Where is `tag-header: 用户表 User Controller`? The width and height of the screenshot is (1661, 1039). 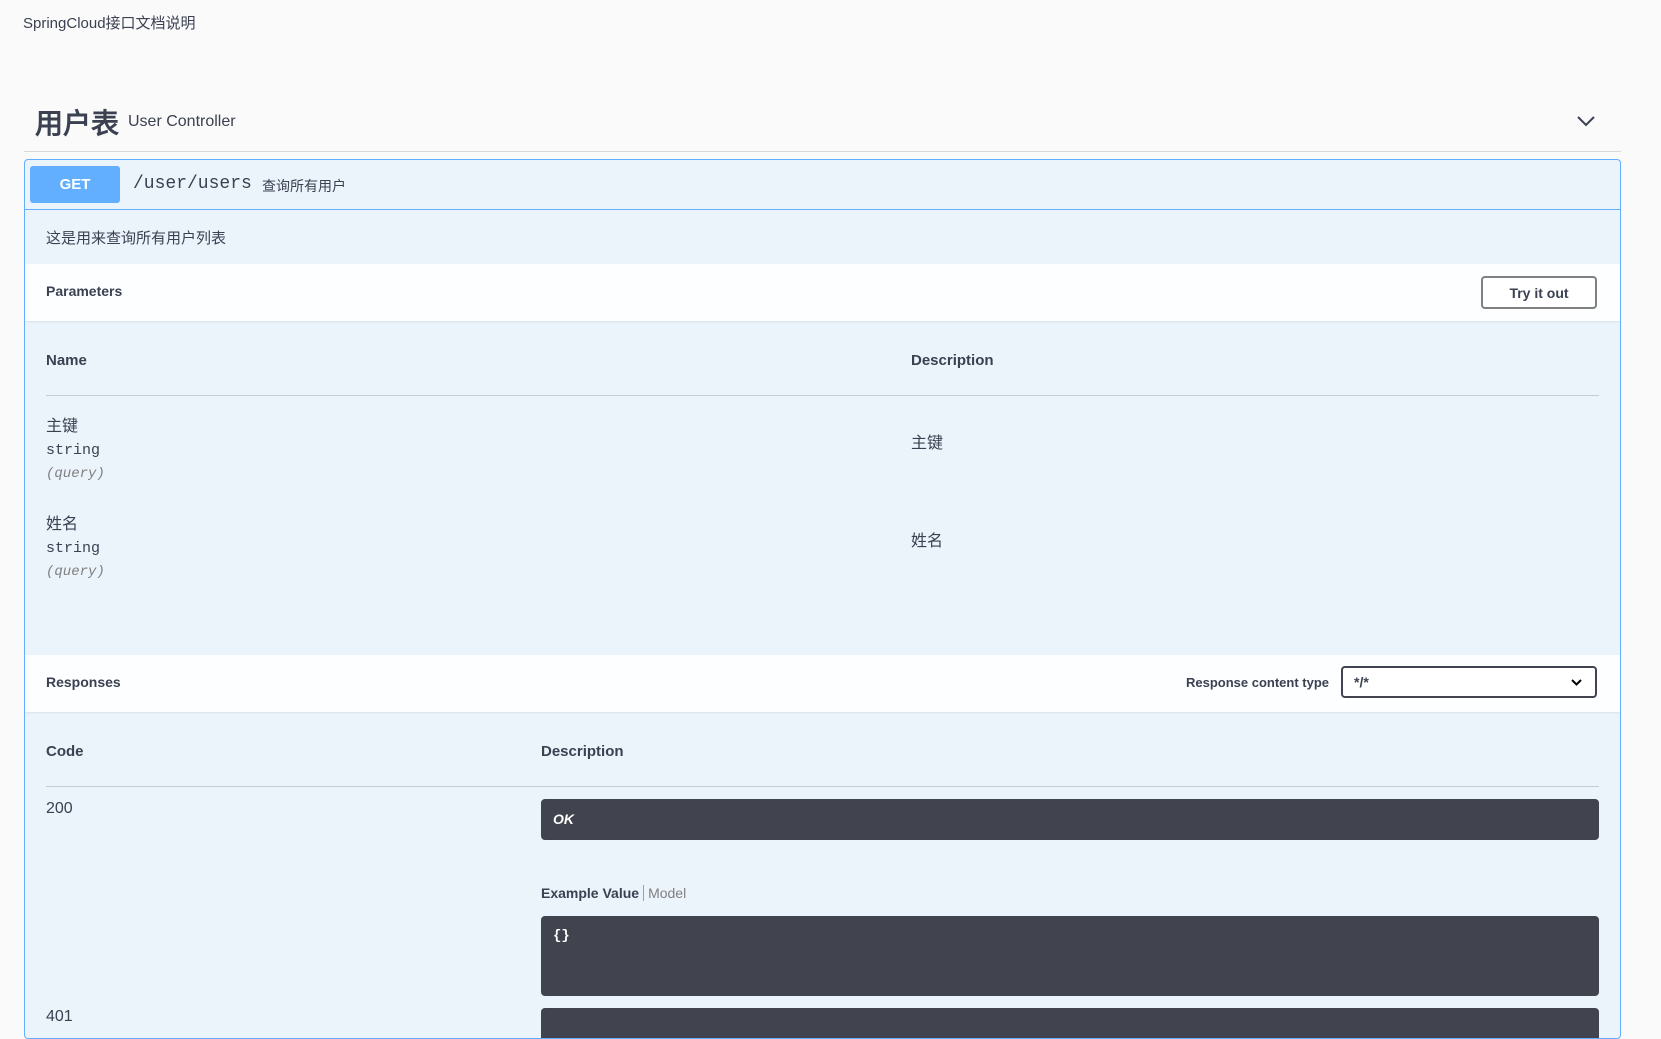 tag-header: 用户表 User Controller is located at coordinates (822, 122).